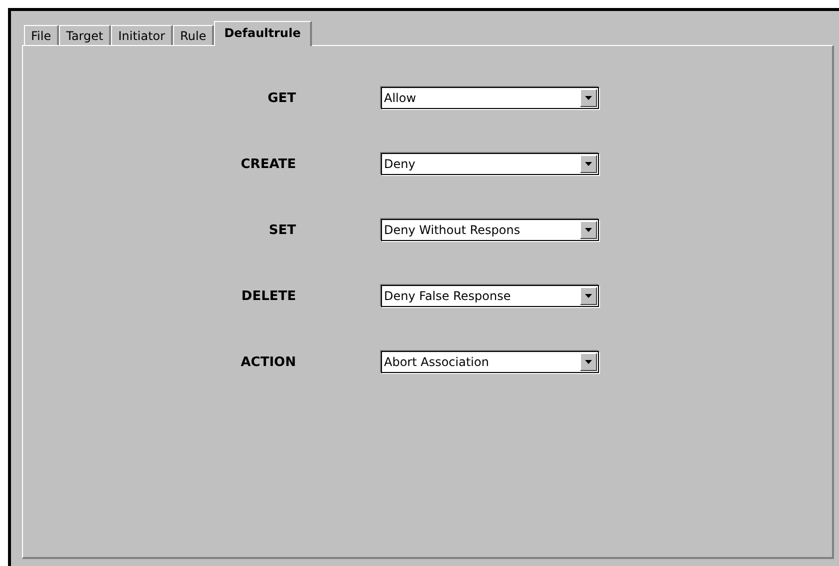  I want to click on tab: Defaultrule, so click(263, 33).